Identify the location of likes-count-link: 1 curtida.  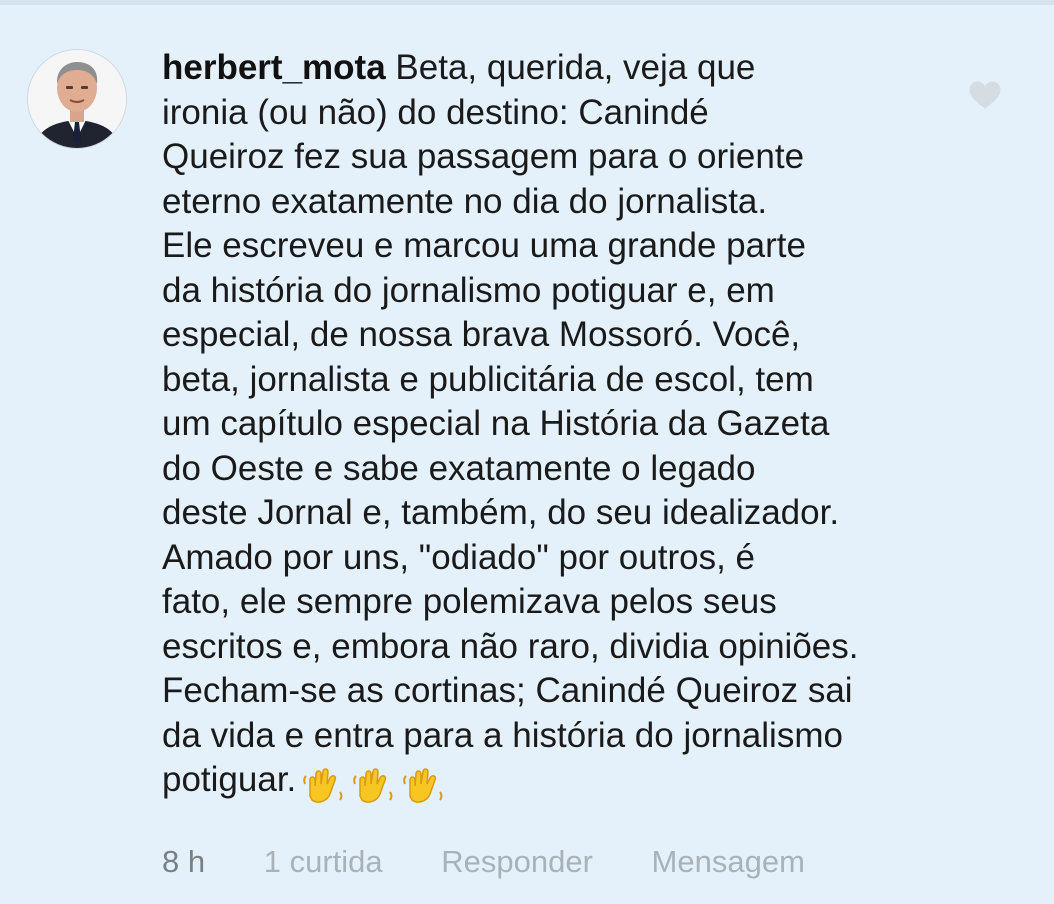
(323, 862).